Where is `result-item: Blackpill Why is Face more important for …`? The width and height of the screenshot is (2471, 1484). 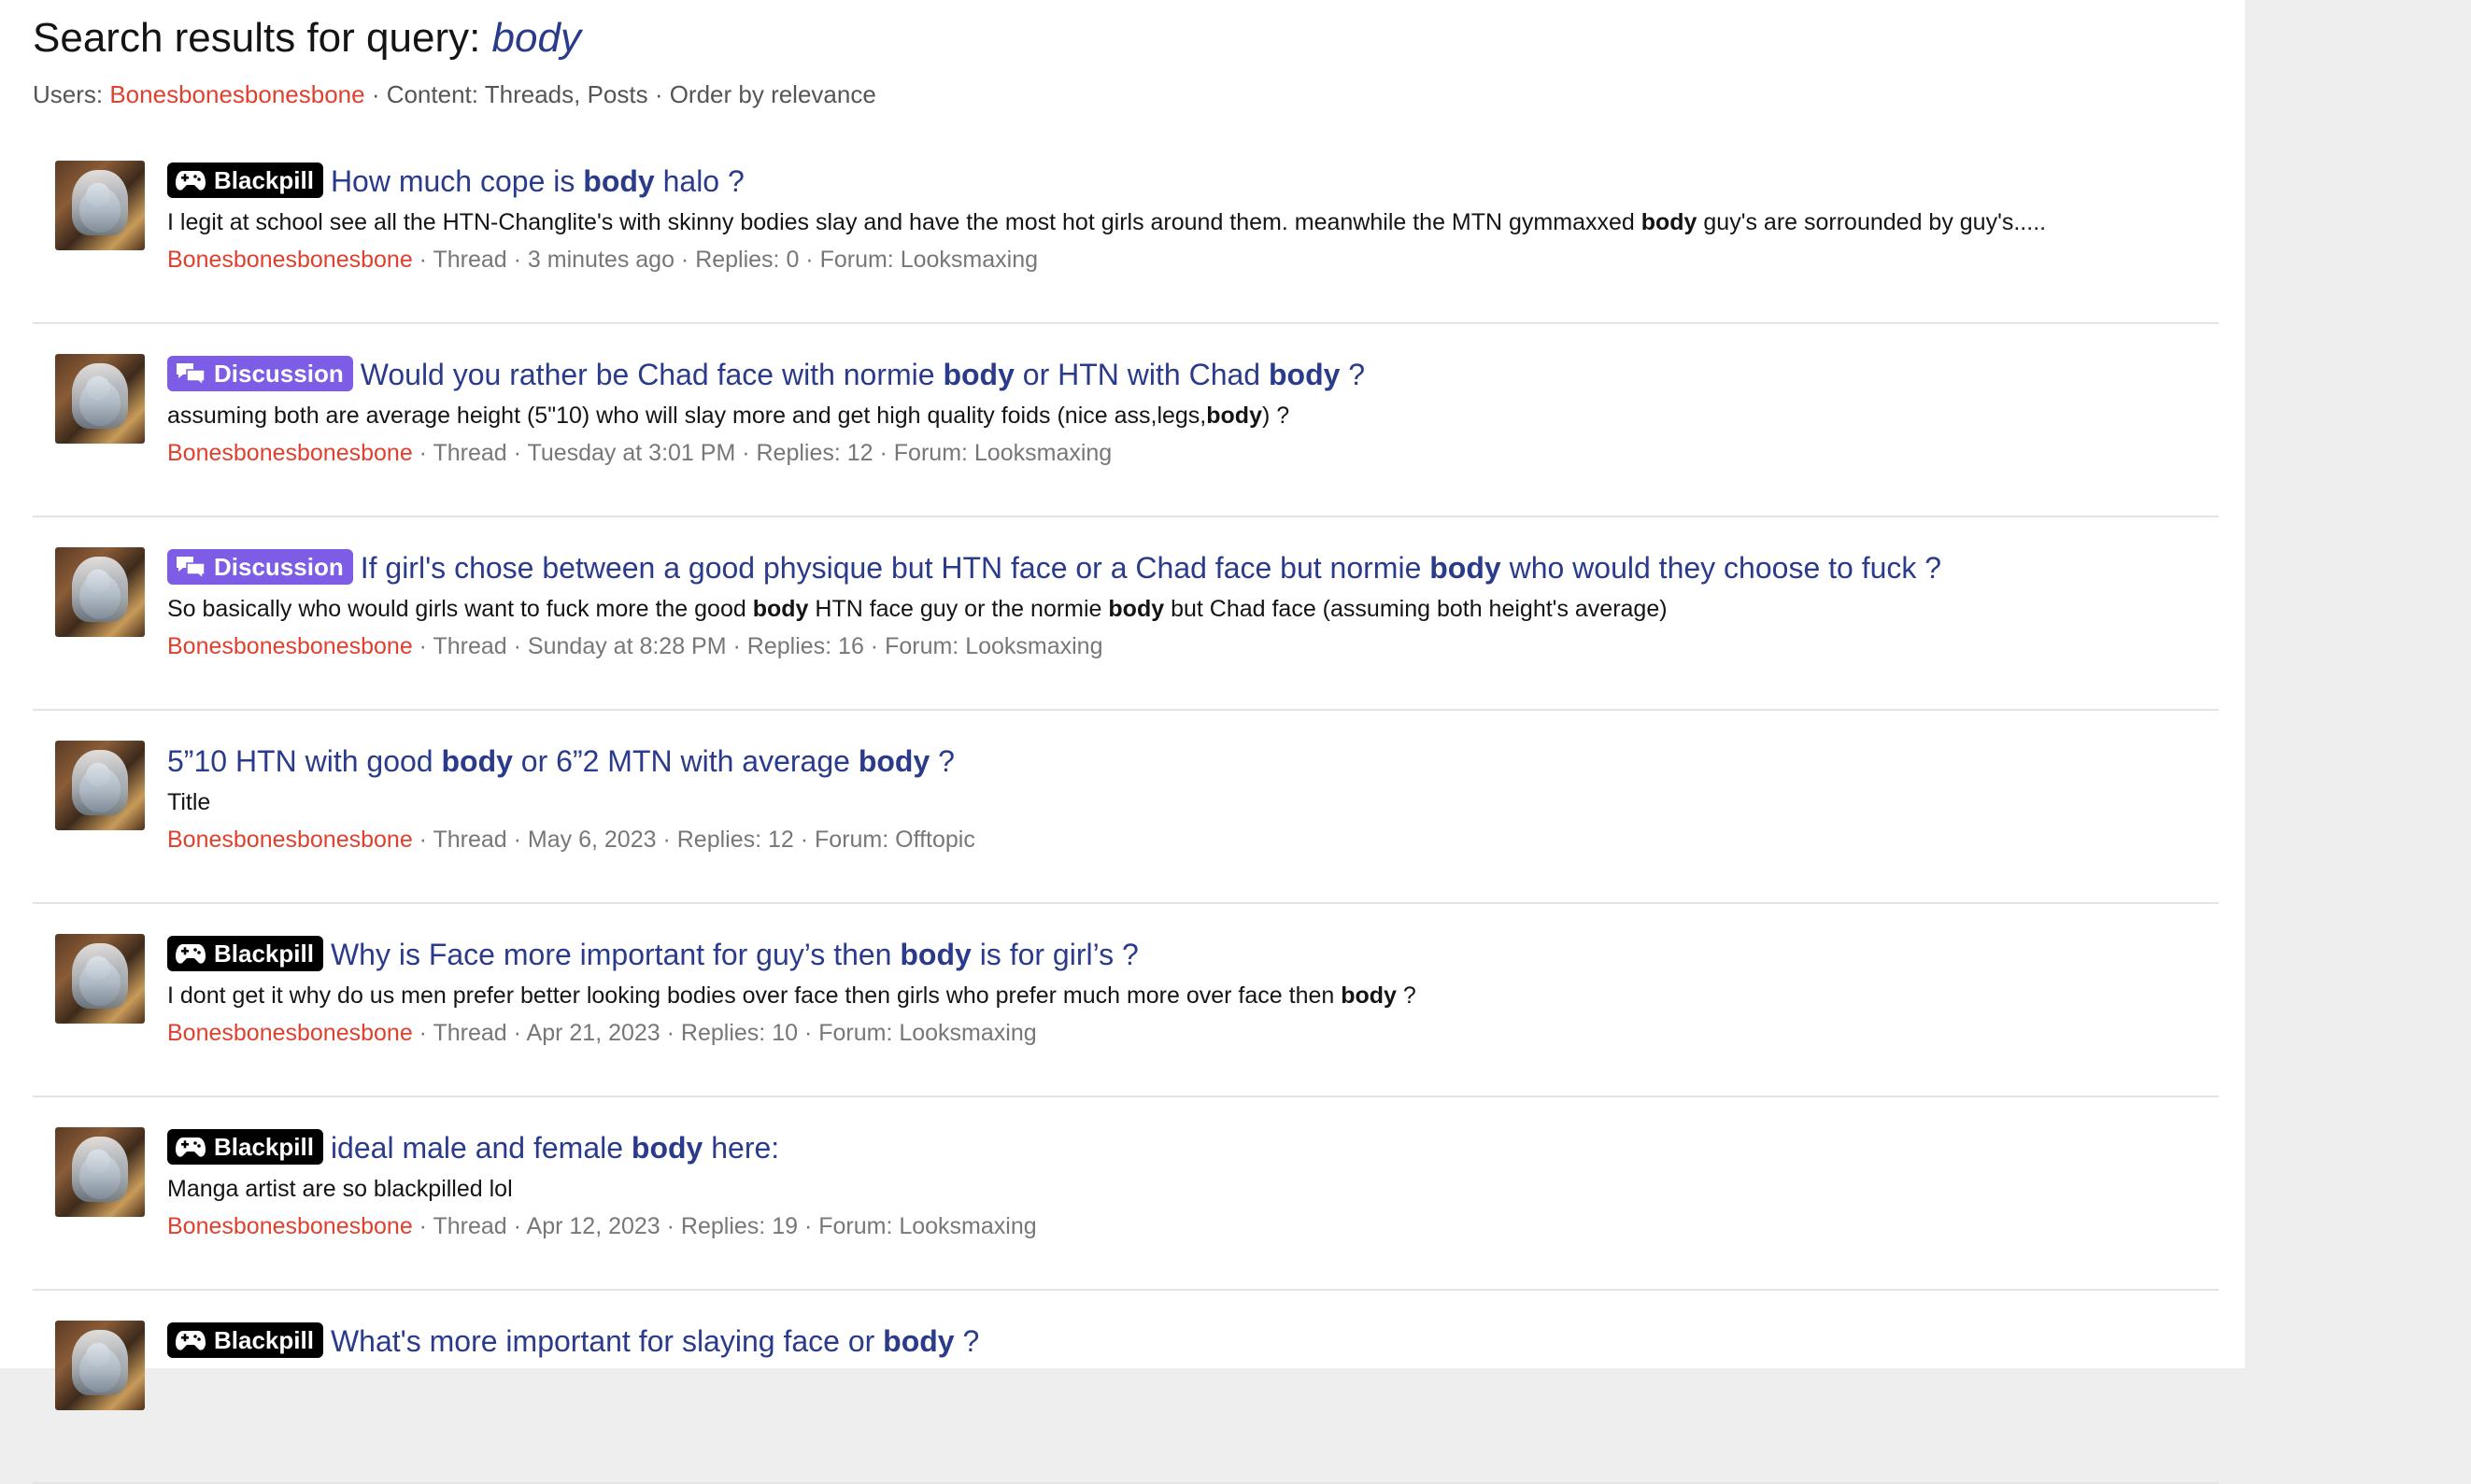
result-item: Blackpill Why is Face more important for … is located at coordinates (1126, 1000).